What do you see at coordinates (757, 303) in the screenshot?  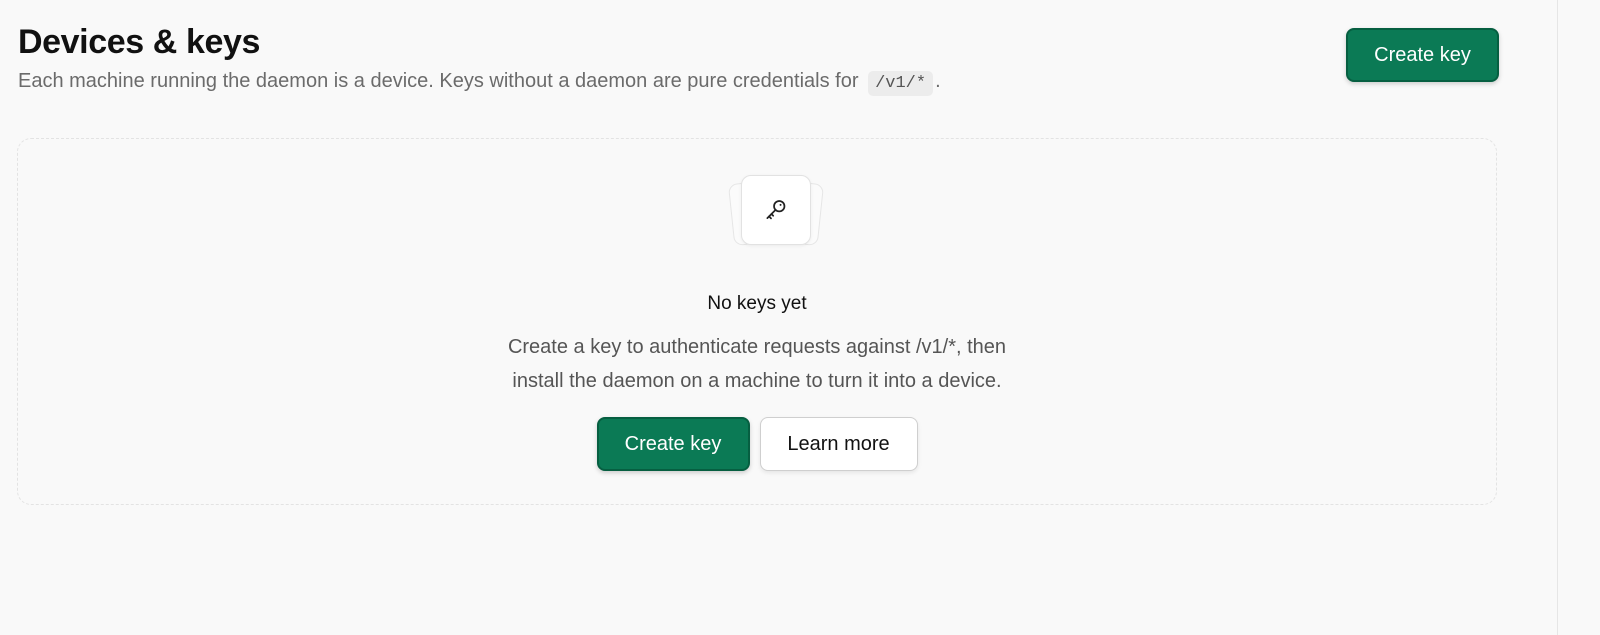 I see `empty-state-title: No keys yet` at bounding box center [757, 303].